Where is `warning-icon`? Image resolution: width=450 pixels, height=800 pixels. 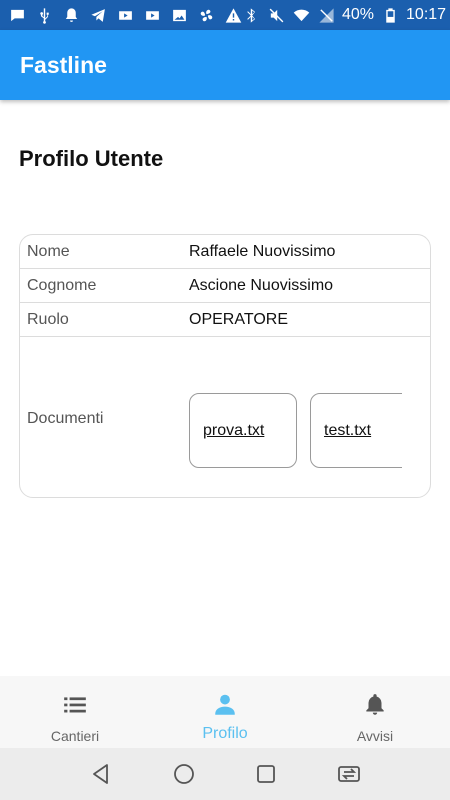 warning-icon is located at coordinates (233, 15).